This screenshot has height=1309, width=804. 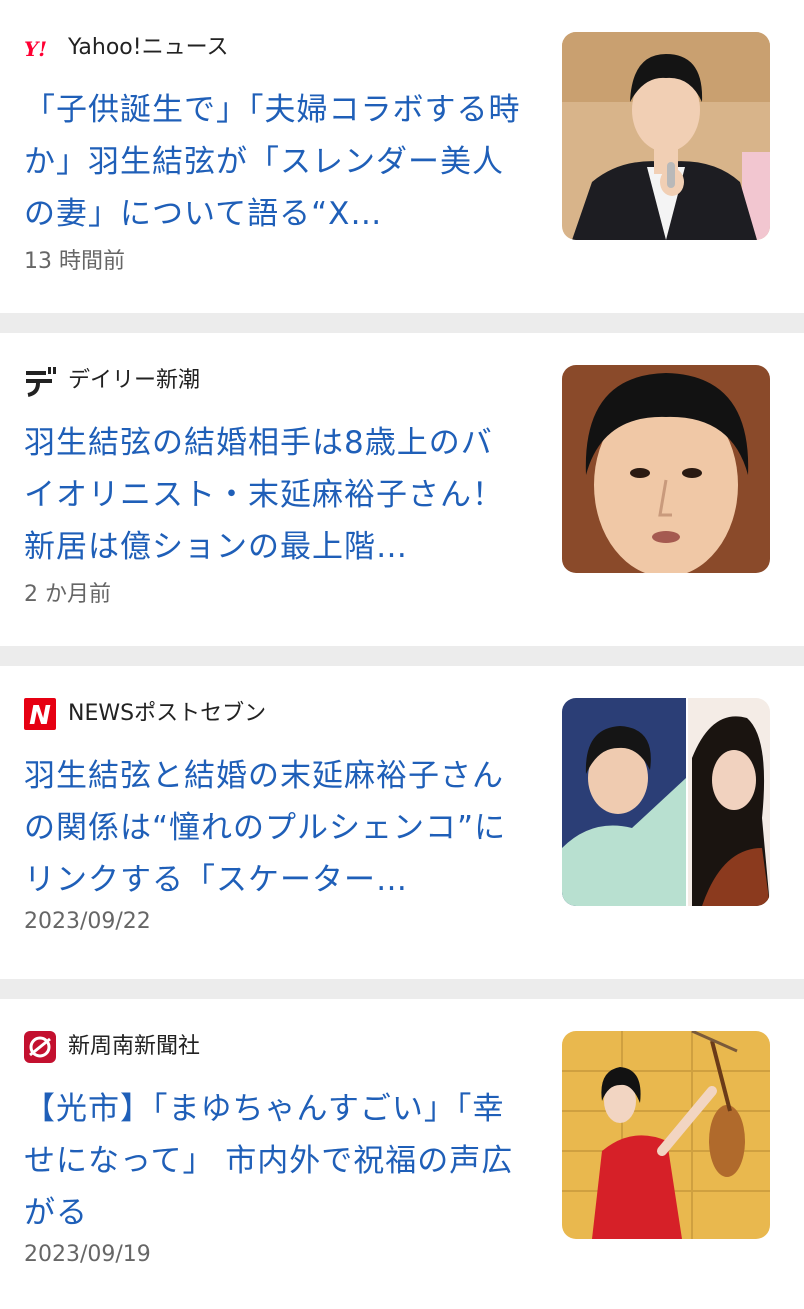 I want to click on source-row: Y! Yahoo!ニュース, so click(x=126, y=48).